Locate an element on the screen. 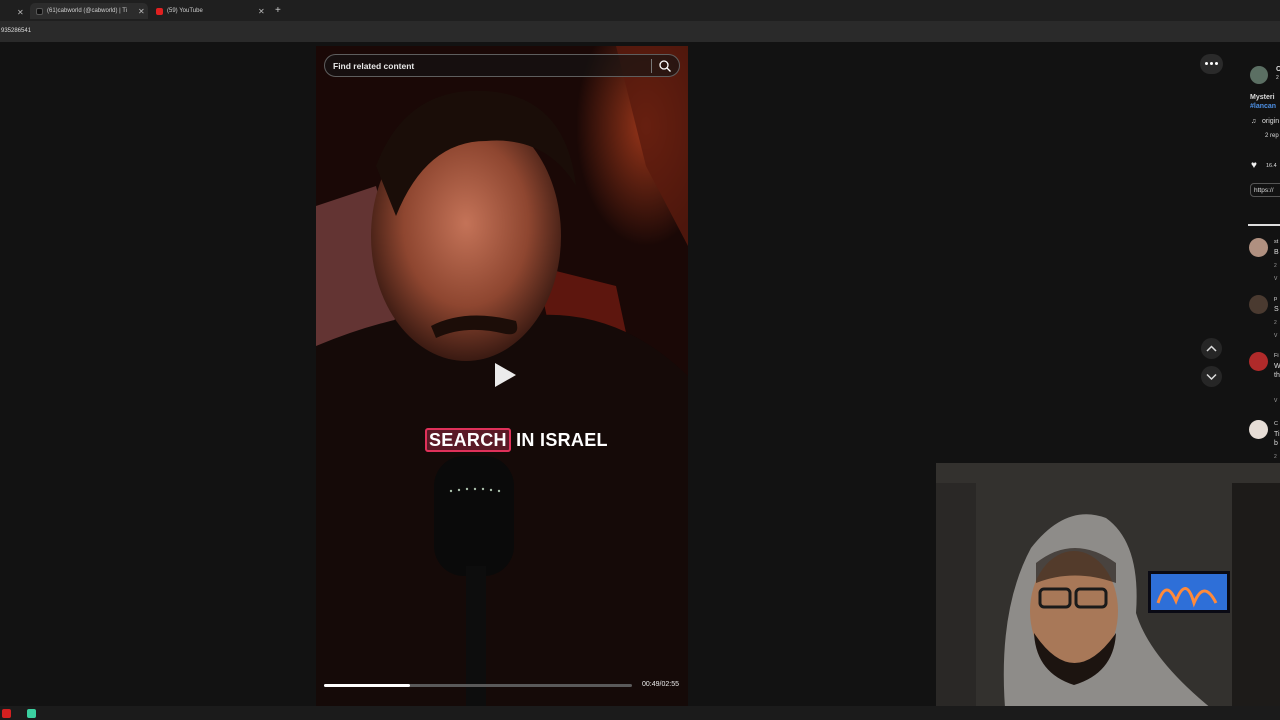 Image resolution: width=1280 pixels, height=720 pixels. video-description: Mysteri is located at coordinates (1262, 97).